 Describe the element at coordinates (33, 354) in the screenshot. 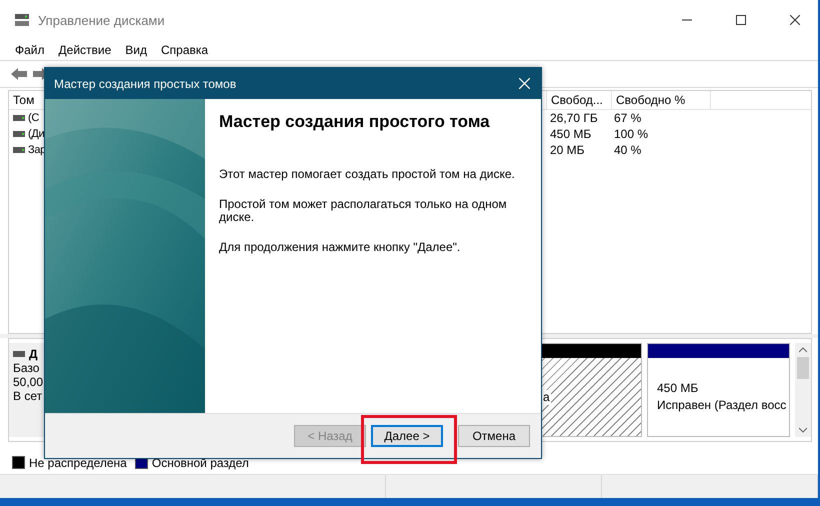

I see `disk-name: Д` at that location.